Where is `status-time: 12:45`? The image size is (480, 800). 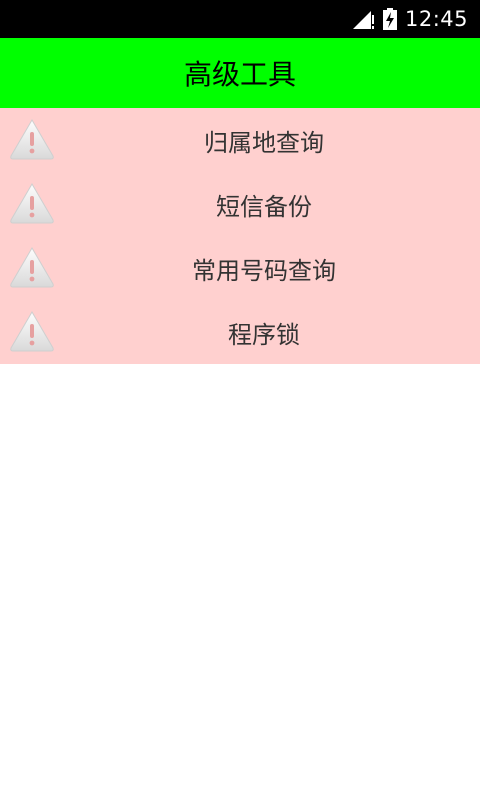
status-time: 12:45 is located at coordinates (436, 19).